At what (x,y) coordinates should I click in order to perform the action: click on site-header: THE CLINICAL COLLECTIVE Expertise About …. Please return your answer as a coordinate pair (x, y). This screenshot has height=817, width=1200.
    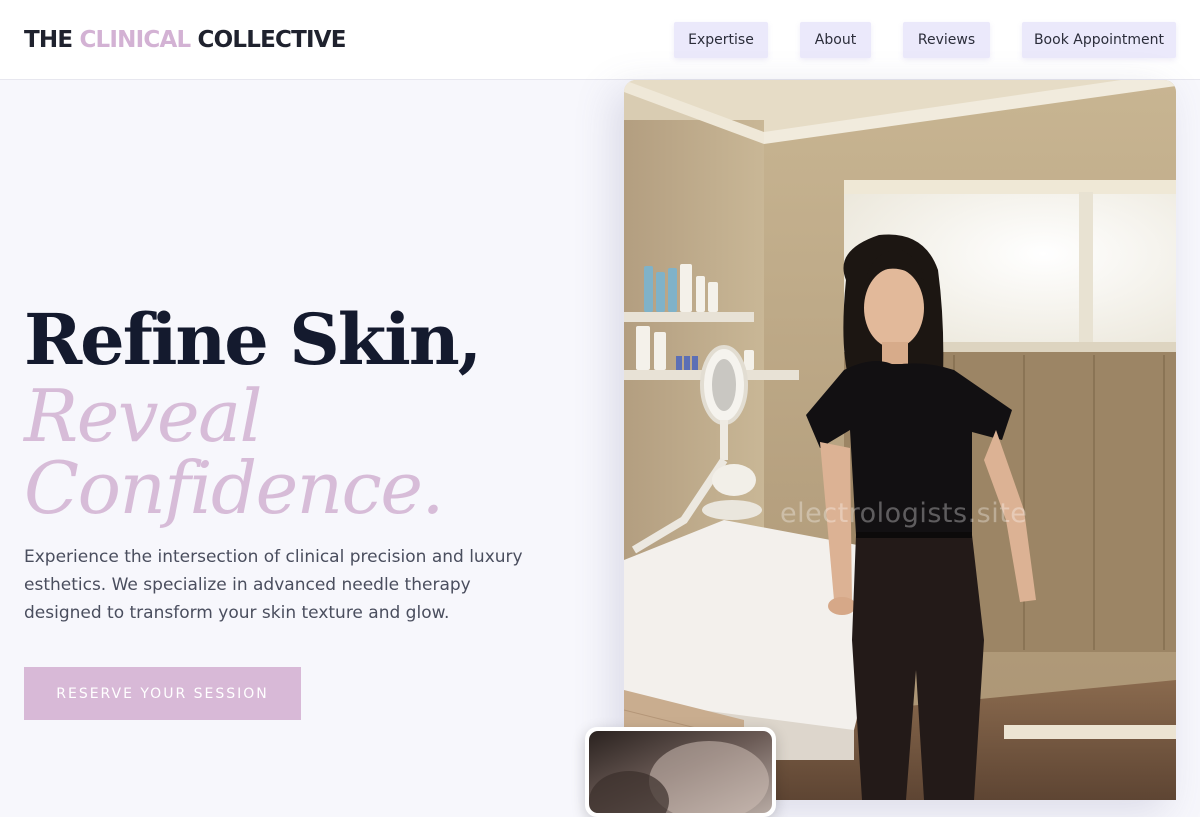
    Looking at the image, I should click on (600, 40).